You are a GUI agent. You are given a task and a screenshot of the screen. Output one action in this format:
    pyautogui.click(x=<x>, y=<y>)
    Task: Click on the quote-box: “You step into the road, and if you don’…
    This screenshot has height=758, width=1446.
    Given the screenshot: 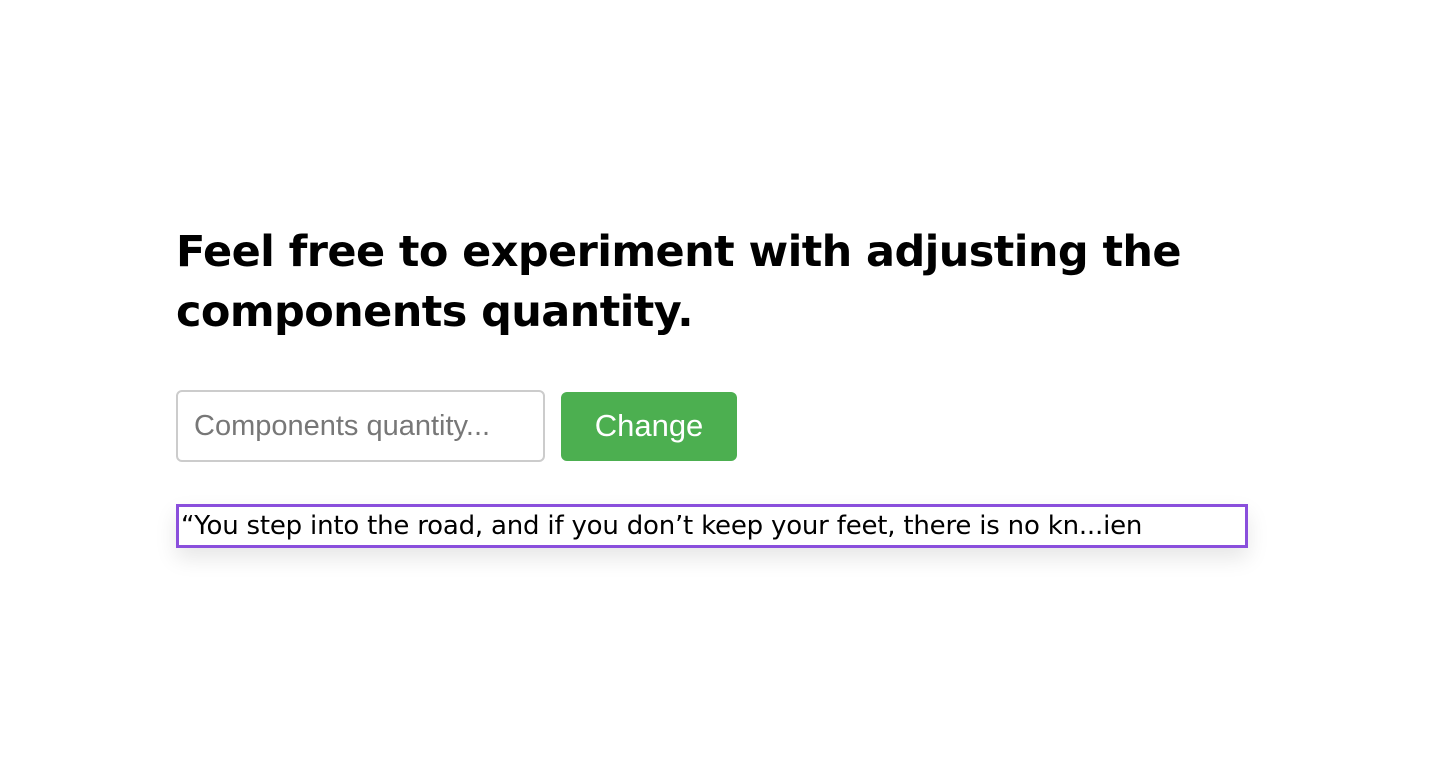 What is the action you would take?
    pyautogui.click(x=712, y=526)
    